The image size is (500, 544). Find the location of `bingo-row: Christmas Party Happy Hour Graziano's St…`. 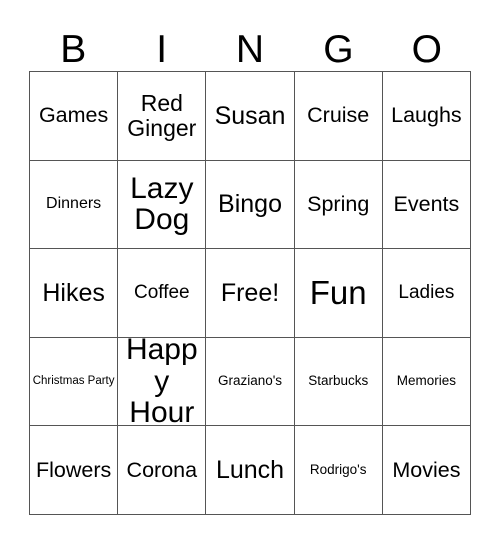

bingo-row: Christmas Party Happy Hour Graziano's St… is located at coordinates (251, 382).